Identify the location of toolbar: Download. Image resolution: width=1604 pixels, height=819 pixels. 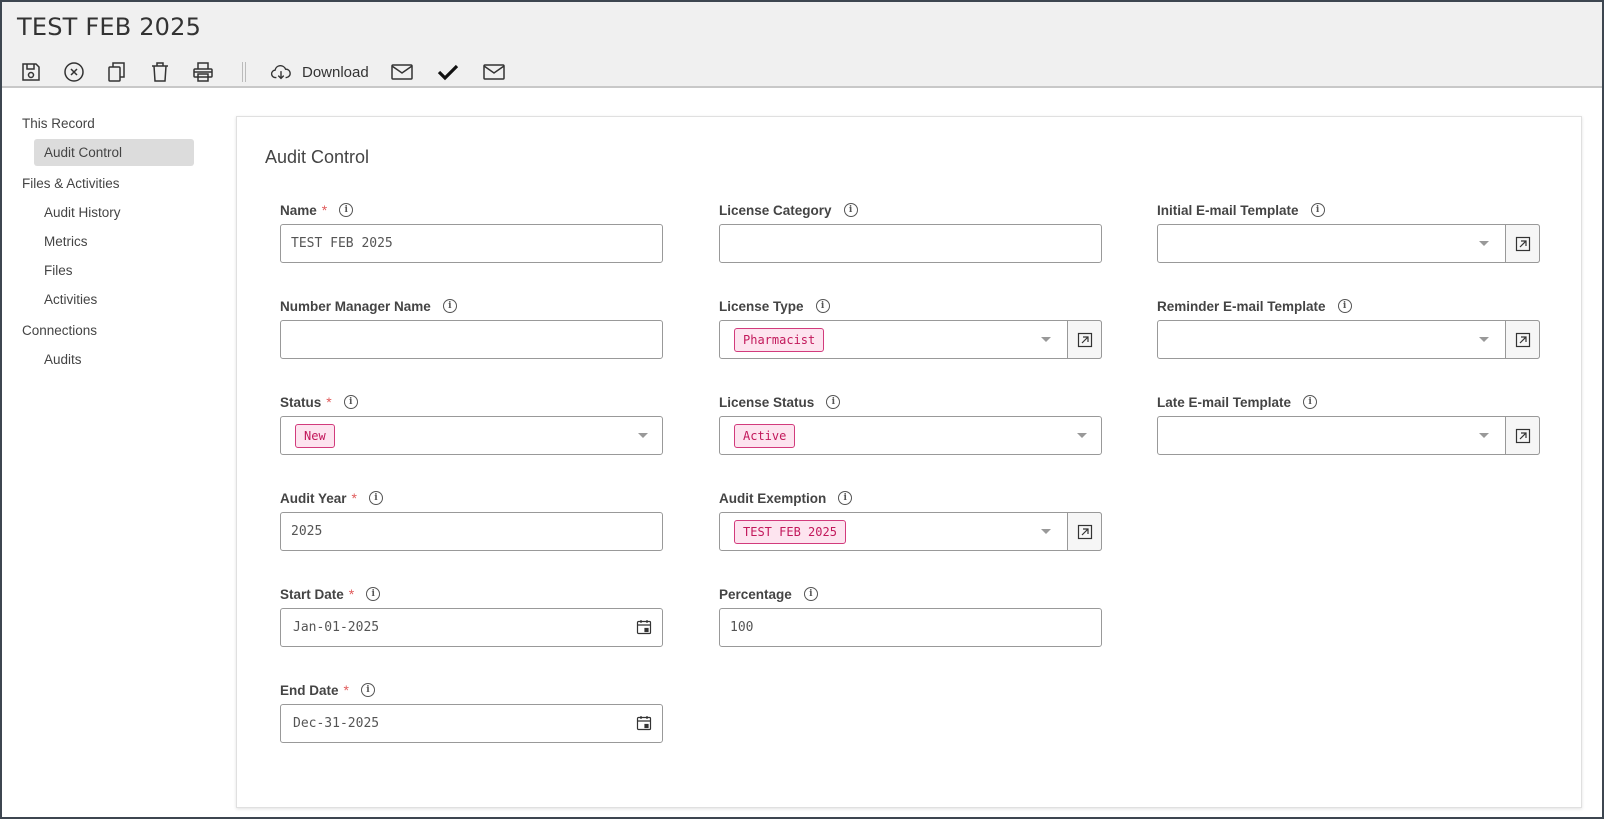
(262, 72).